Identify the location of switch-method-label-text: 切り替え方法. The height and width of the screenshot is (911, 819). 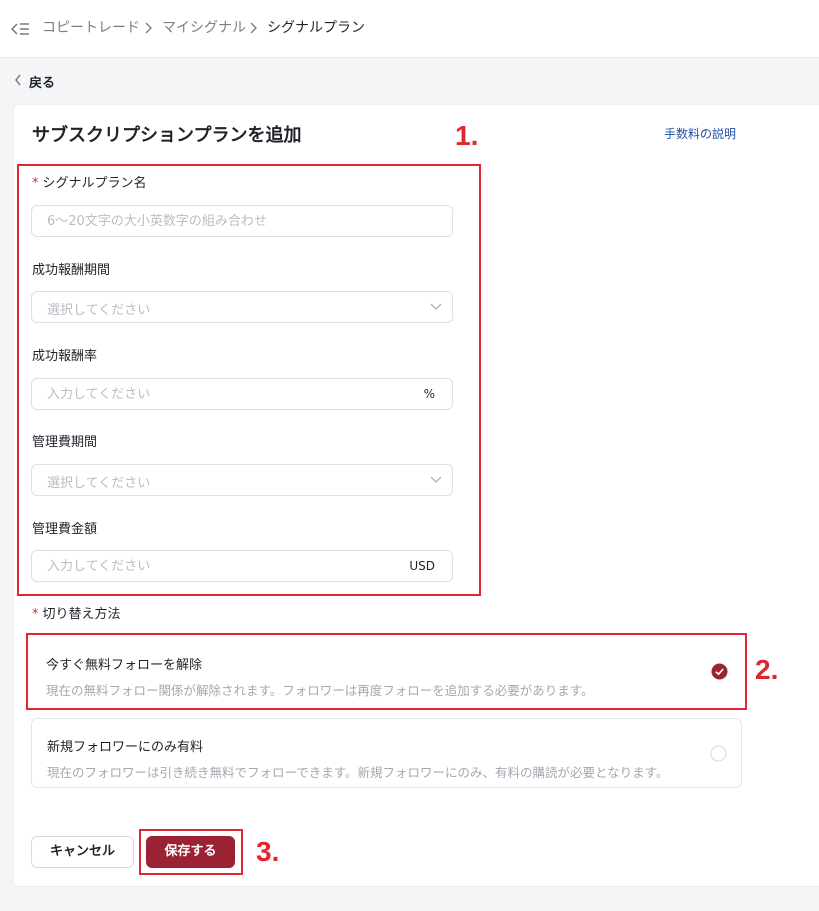
(81, 614).